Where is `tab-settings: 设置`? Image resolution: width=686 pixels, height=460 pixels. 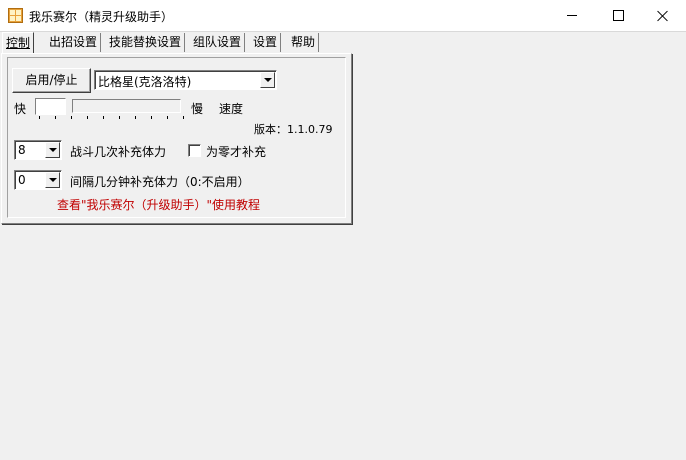
tab-settings: 设置 is located at coordinates (266, 42).